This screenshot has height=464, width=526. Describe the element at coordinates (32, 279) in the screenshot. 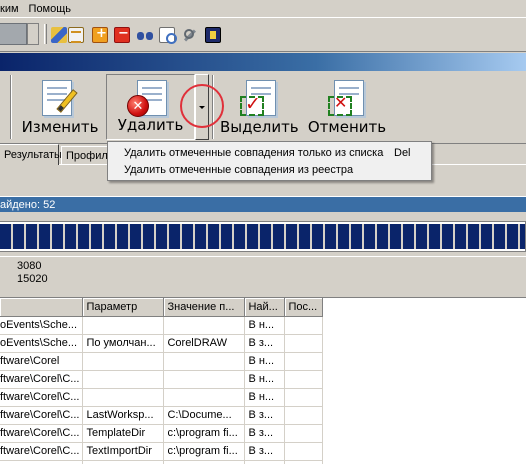

I see `stat-value-2: 15020` at that location.